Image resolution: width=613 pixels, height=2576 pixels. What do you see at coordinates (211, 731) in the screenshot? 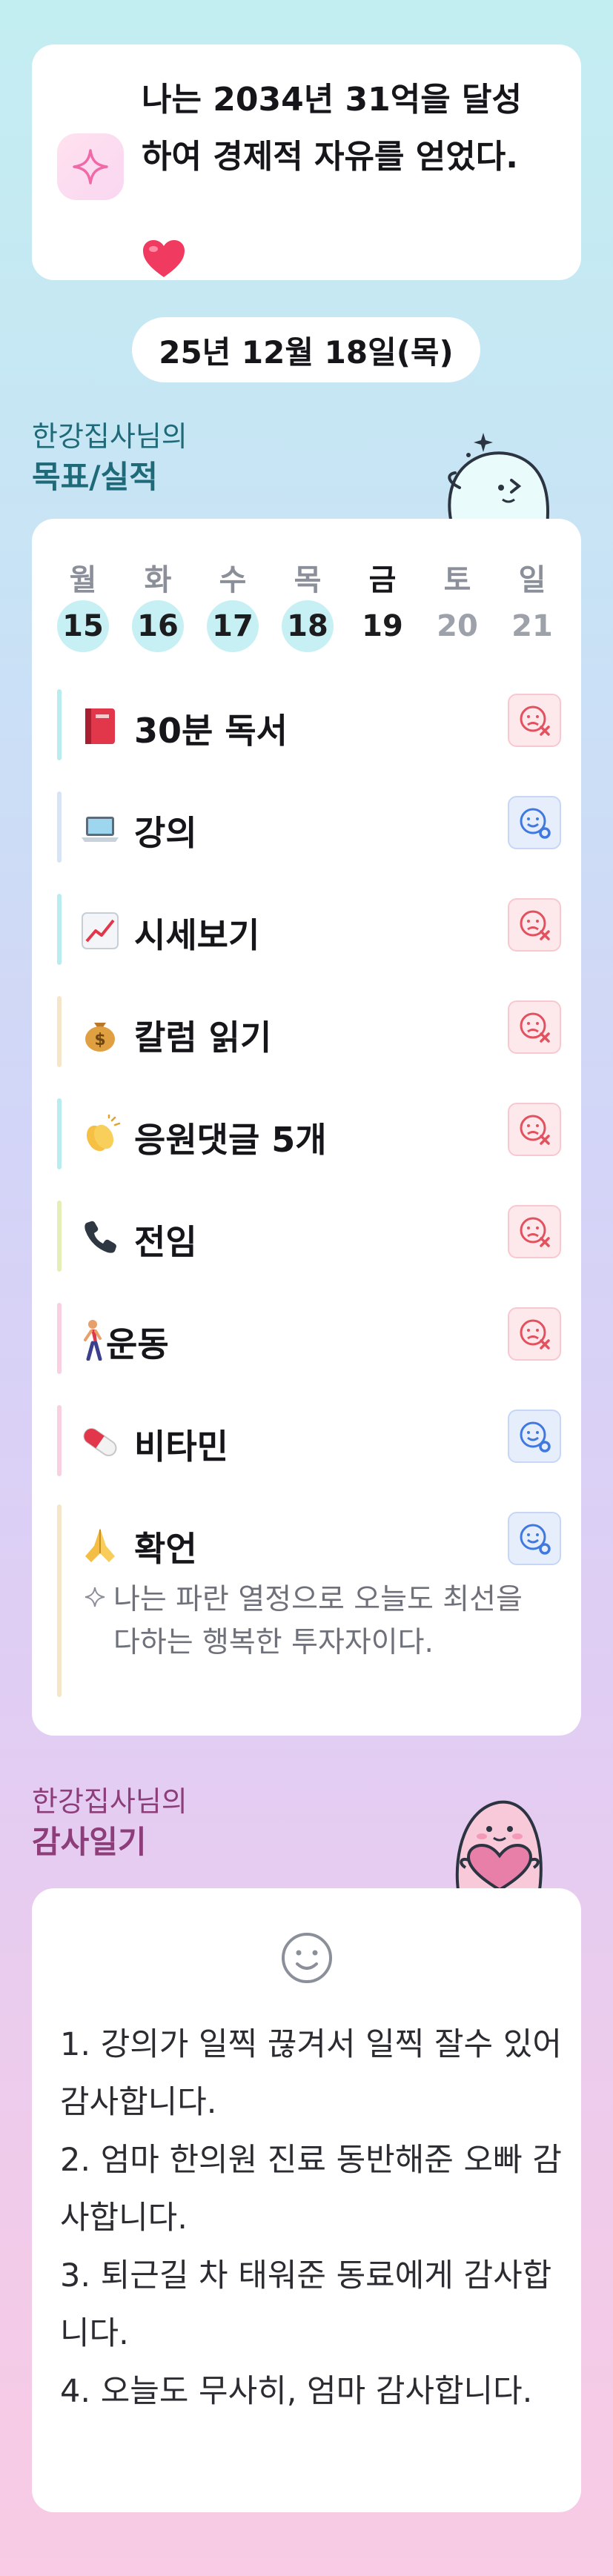
I see `habit-label: 30분 독서` at bounding box center [211, 731].